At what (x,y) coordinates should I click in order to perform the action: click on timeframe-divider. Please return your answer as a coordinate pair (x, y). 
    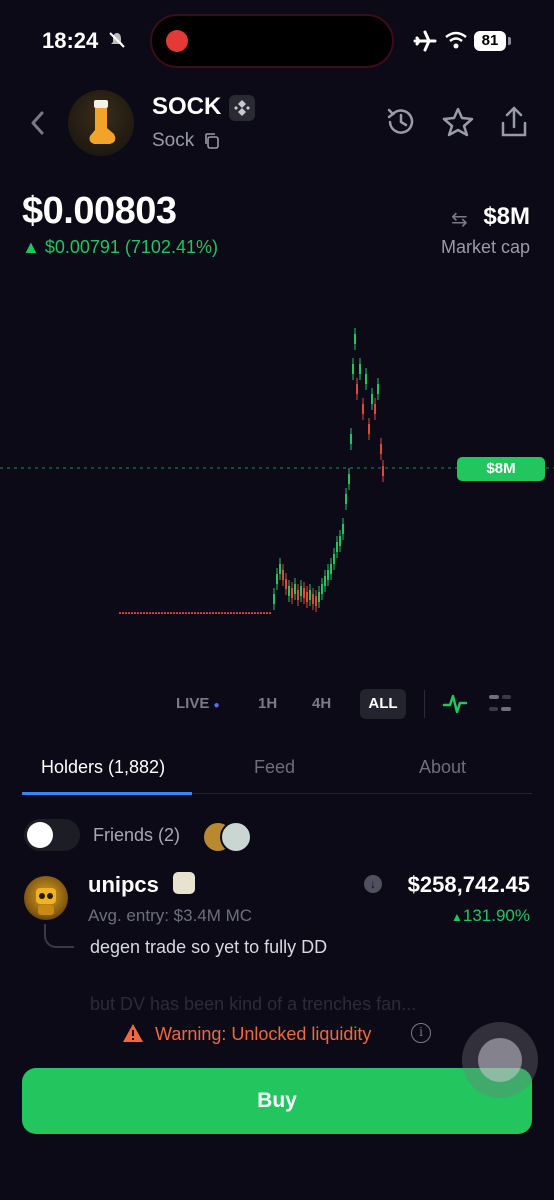
    Looking at the image, I should click on (424, 704).